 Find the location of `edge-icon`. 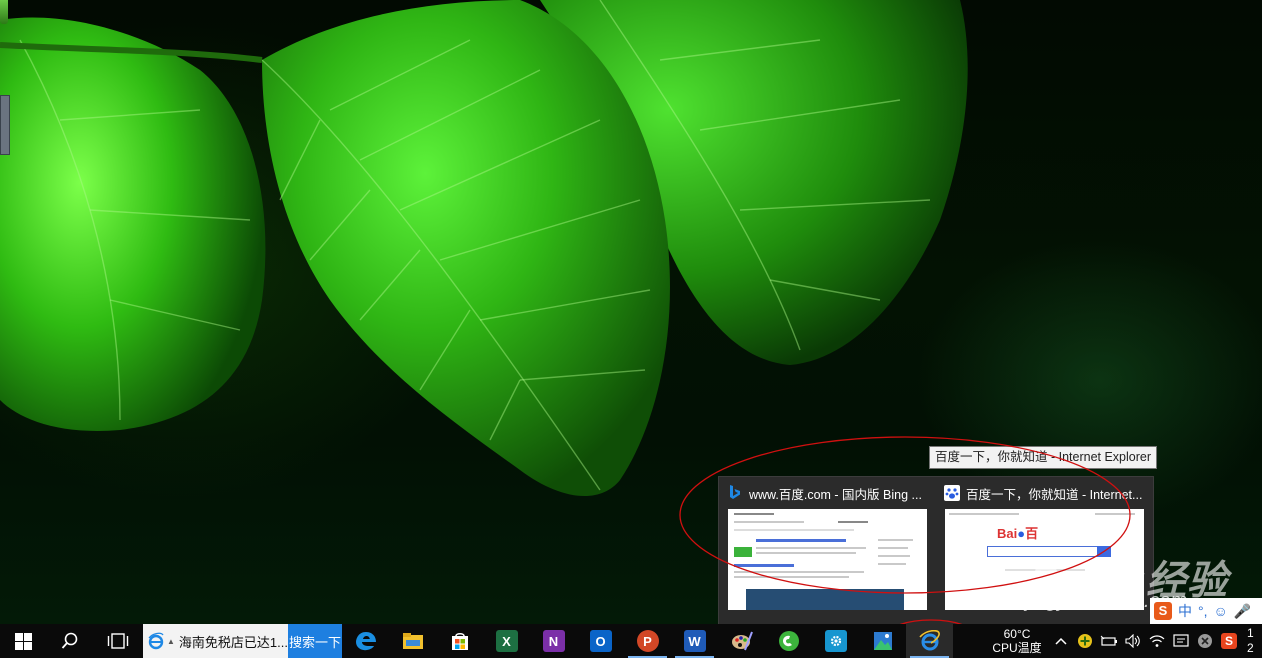

edge-icon is located at coordinates (365, 641).